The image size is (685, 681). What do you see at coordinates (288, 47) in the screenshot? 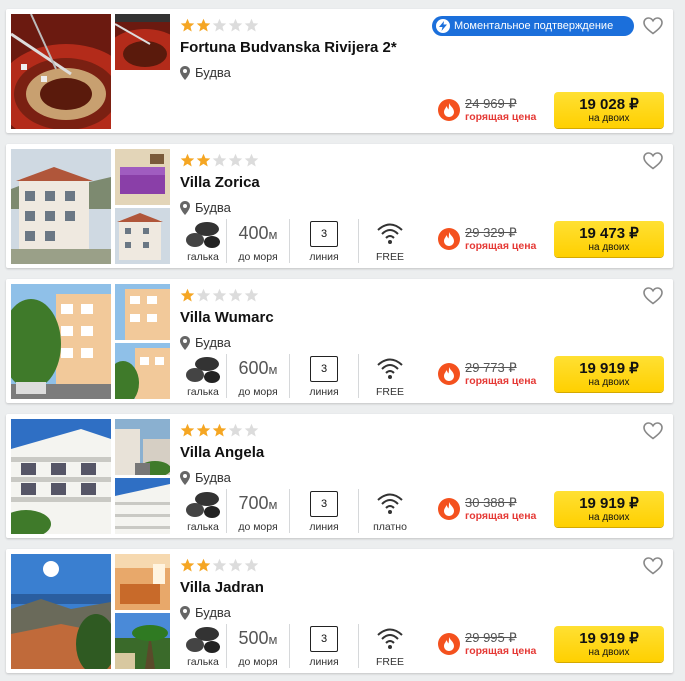
I see `hotel-name: Fortuna Budvanska Rivijera 2*` at bounding box center [288, 47].